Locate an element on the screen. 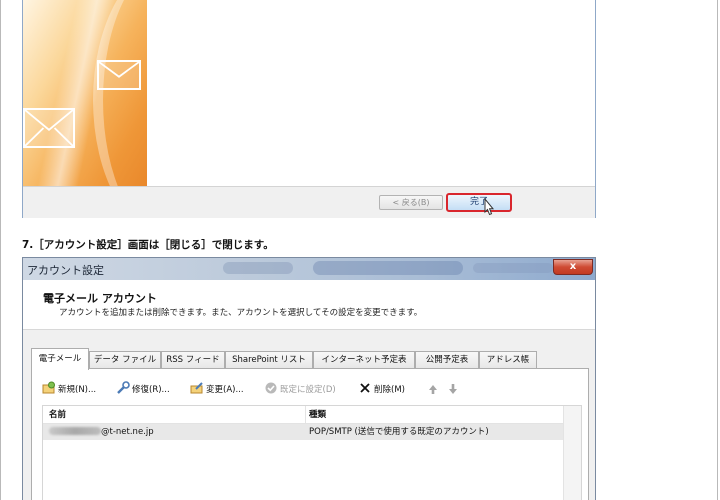 Image resolution: width=720 pixels, height=500 pixels. repair-icon is located at coordinates (123, 387).